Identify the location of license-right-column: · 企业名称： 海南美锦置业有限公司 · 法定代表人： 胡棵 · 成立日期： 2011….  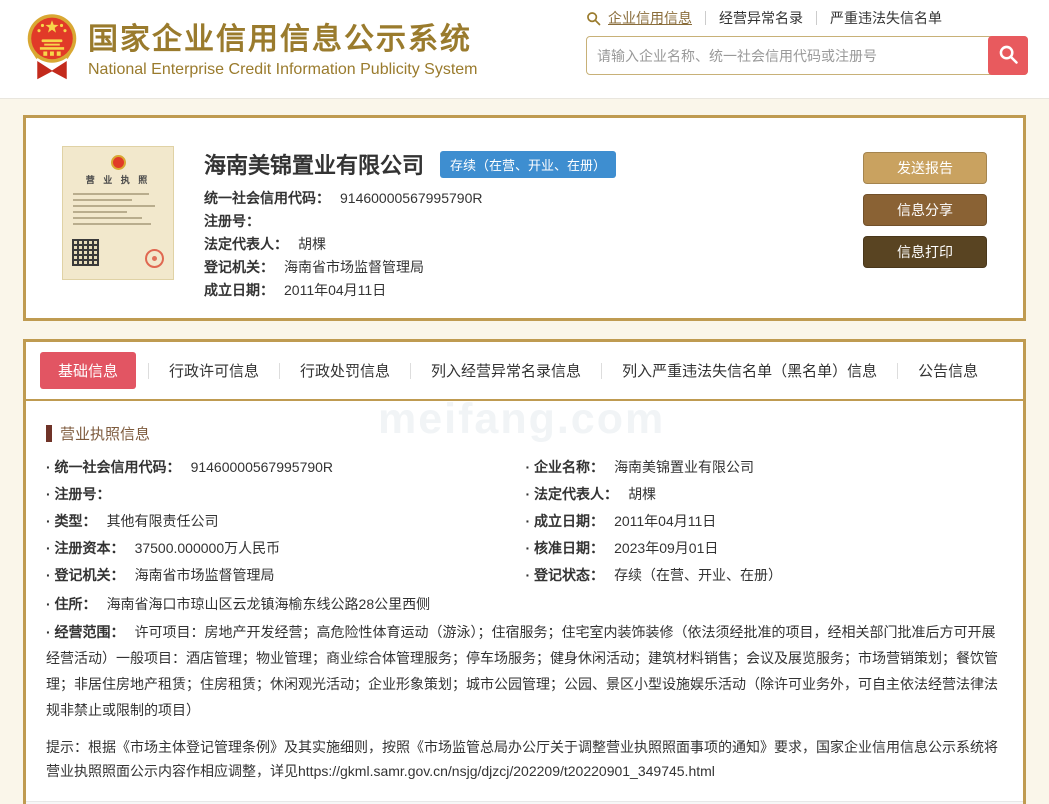
(766, 521).